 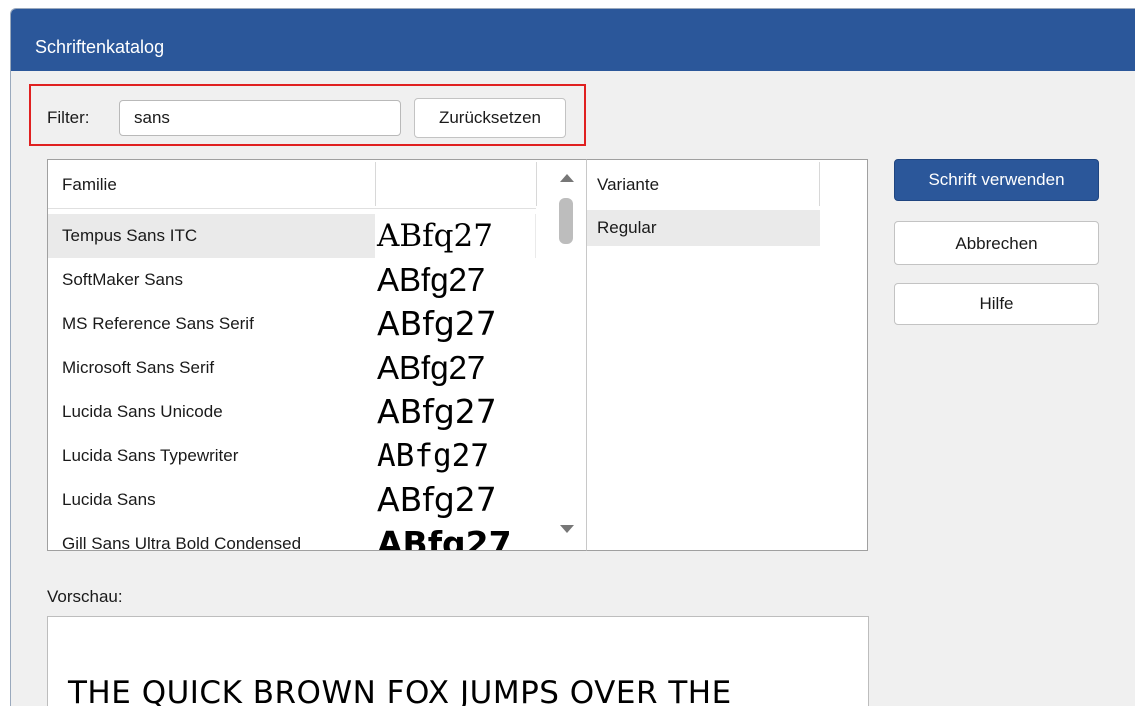 What do you see at coordinates (85, 596) in the screenshot?
I see `preview-label: Vorschau:` at bounding box center [85, 596].